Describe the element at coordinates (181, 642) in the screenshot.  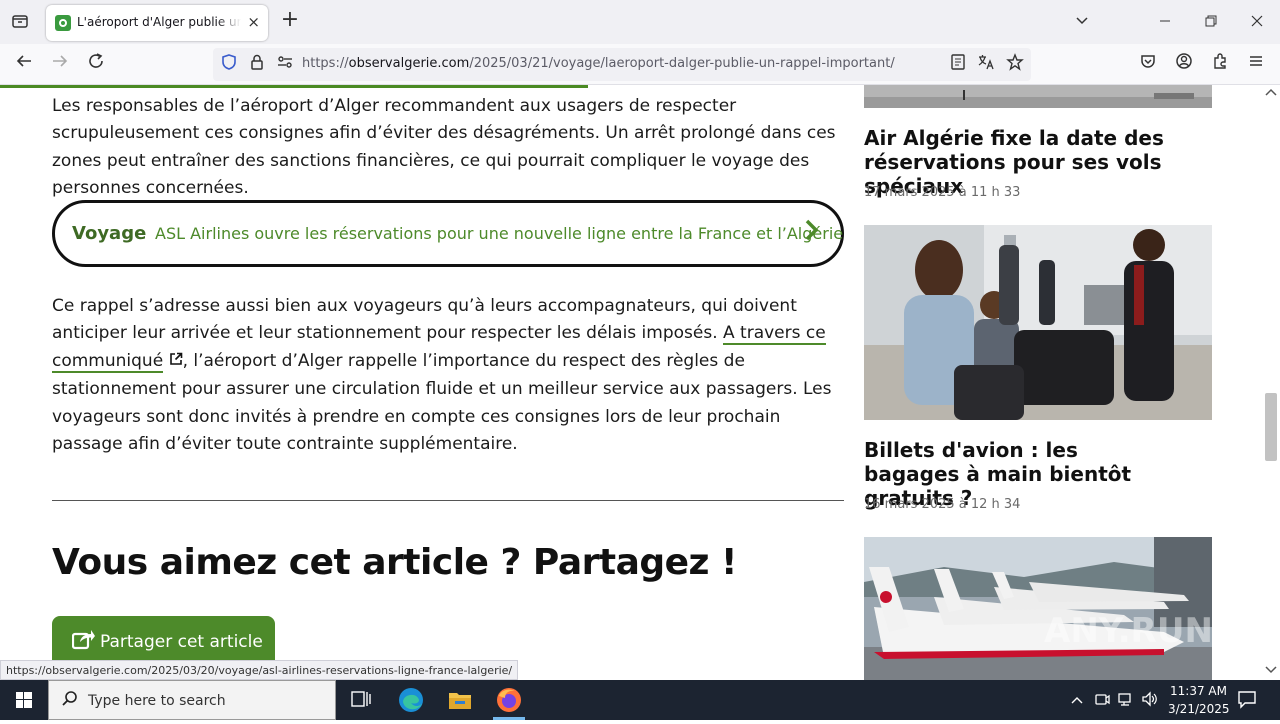
I see `share-button-label: Partager cet article` at that location.